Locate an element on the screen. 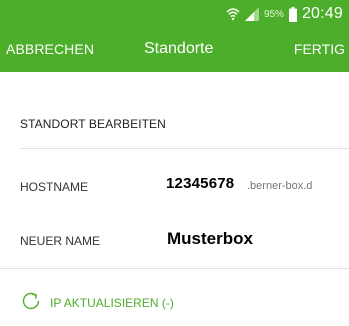 This screenshot has height=326, width=349. section-title: STANDORT BEARBEITEN is located at coordinates (93, 124).